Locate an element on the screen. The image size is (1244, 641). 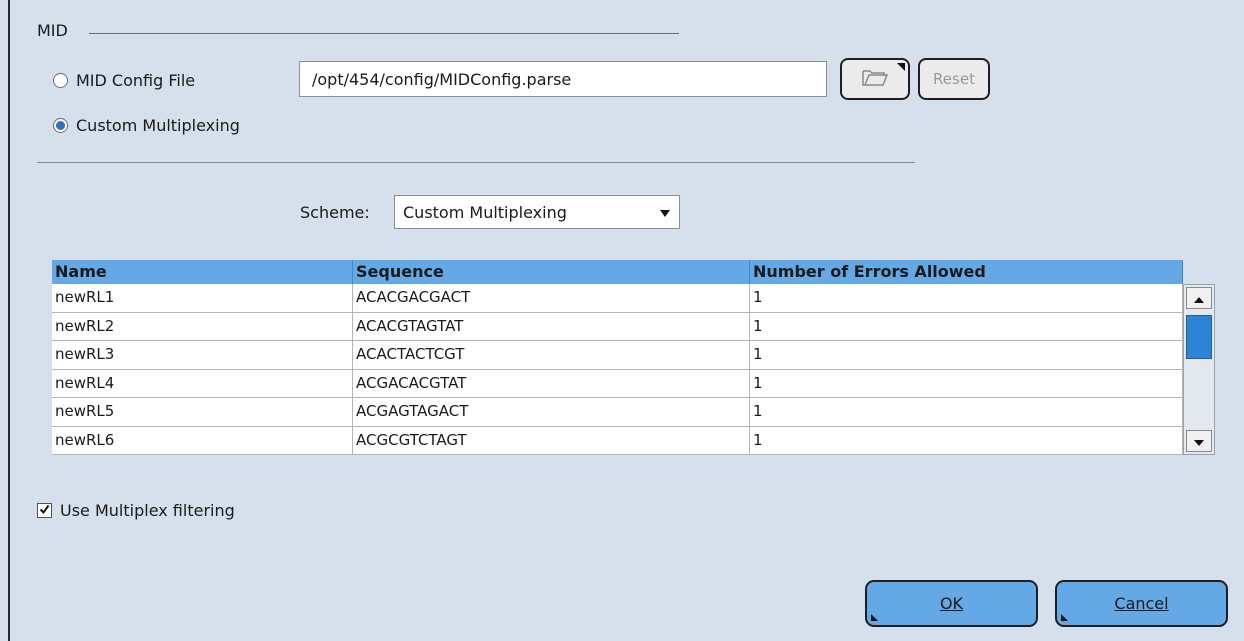
config-file-path-field: /opt/454/config/MIDConfig.parse is located at coordinates (563, 79).